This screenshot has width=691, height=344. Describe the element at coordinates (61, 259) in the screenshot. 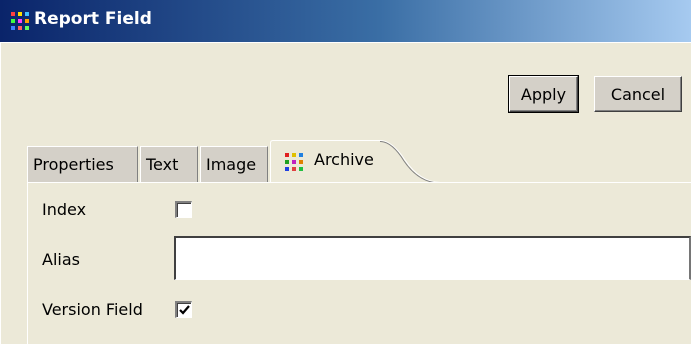

I see `alias-label: Alias` at that location.